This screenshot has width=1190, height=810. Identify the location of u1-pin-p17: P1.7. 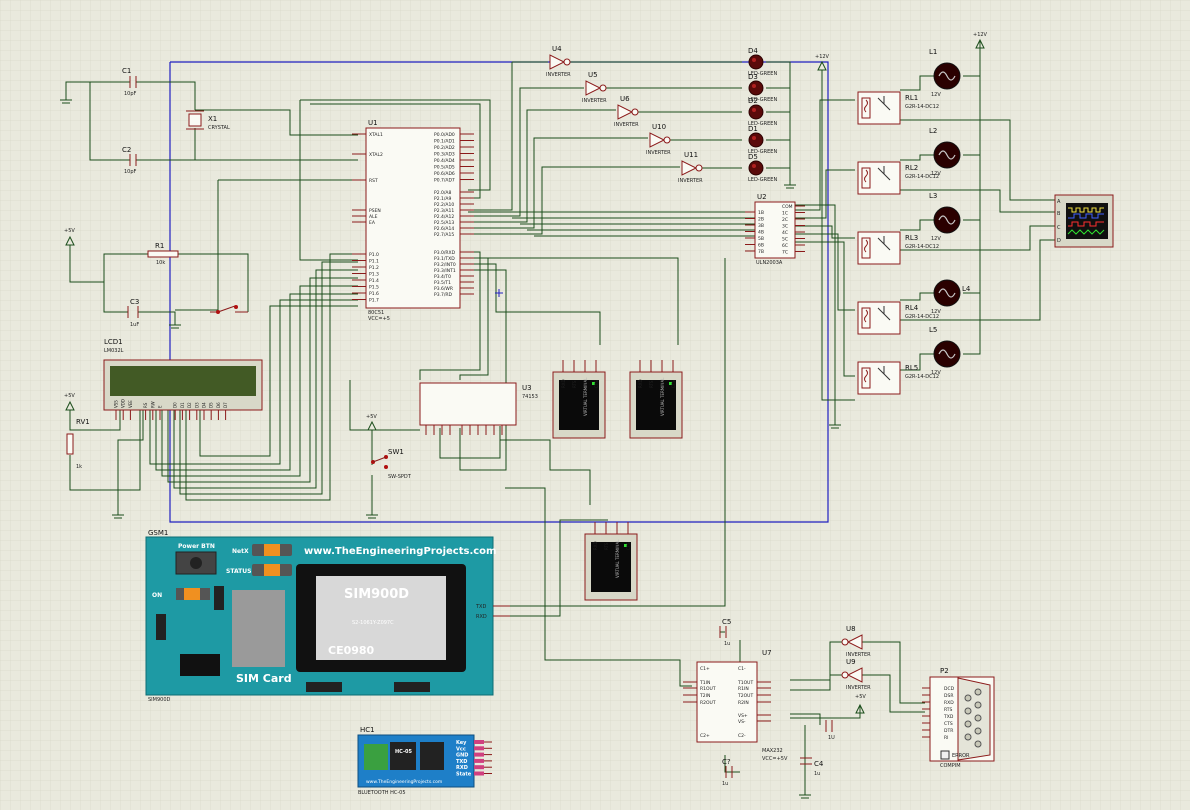
(374, 301).